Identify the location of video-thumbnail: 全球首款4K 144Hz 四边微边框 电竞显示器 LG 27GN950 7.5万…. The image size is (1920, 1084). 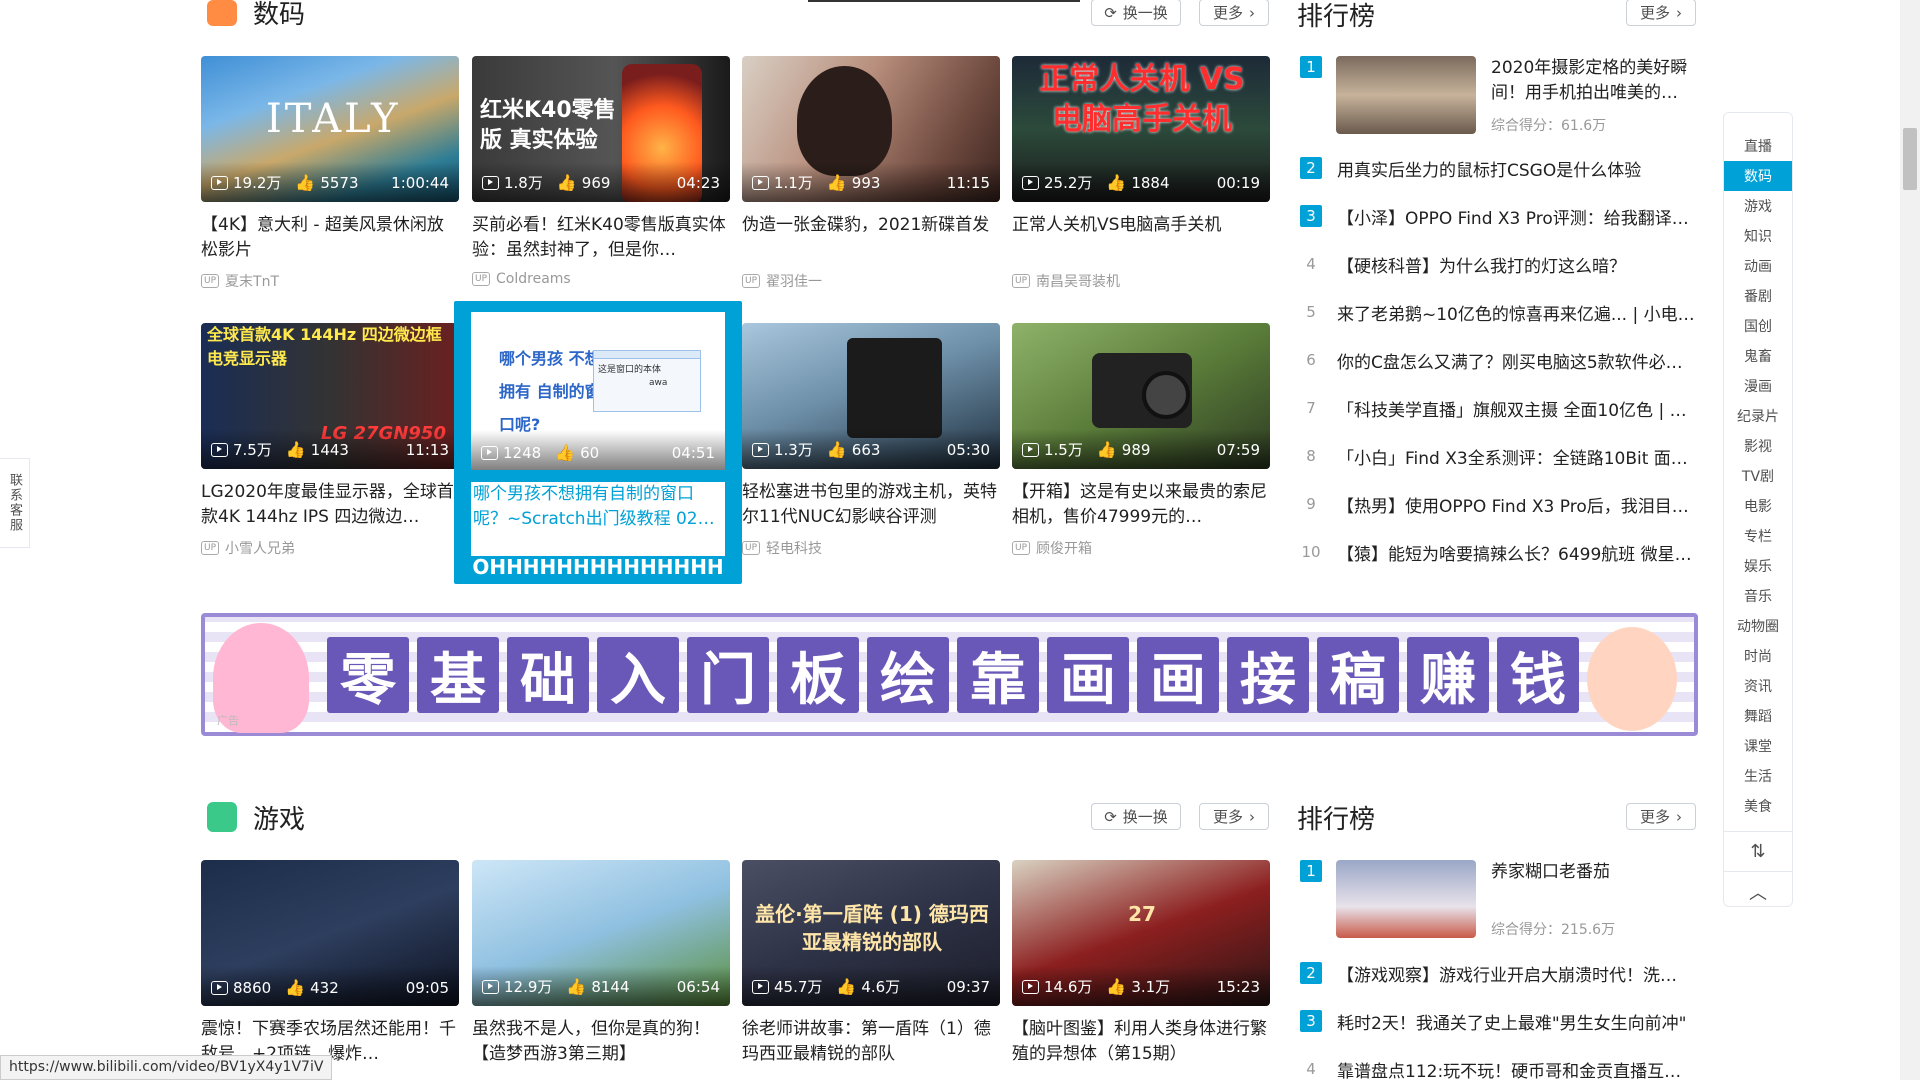
(330, 396).